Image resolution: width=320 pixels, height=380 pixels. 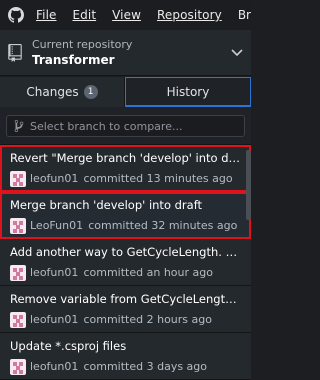 What do you see at coordinates (19, 126) in the screenshot?
I see `git-branch-icon` at bounding box center [19, 126].